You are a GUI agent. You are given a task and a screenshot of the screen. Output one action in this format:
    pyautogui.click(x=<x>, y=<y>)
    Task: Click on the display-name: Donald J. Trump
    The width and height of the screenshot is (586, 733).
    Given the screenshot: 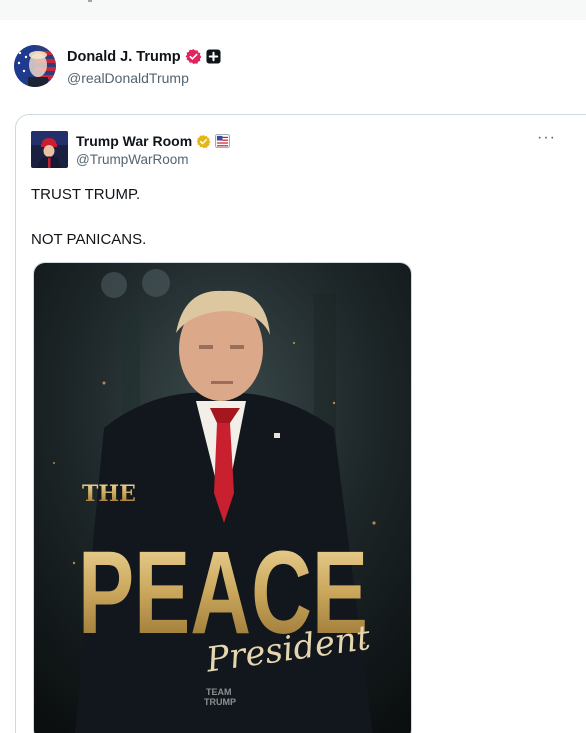 What is the action you would take?
    pyautogui.click(x=124, y=57)
    